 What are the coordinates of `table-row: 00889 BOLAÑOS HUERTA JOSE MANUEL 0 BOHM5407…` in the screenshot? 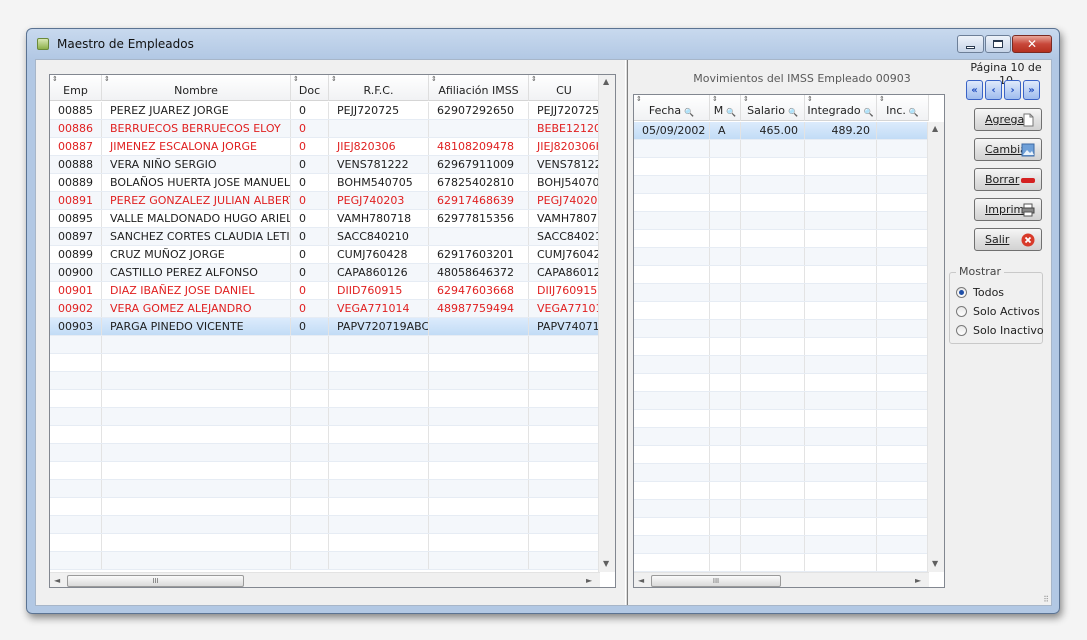 It's located at (325, 183).